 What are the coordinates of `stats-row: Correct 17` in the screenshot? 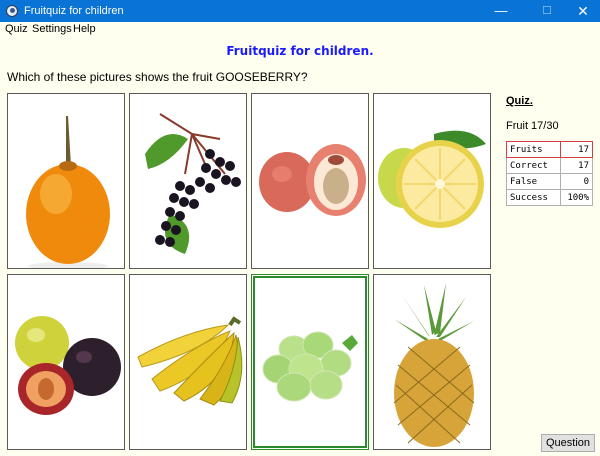 It's located at (549, 165).